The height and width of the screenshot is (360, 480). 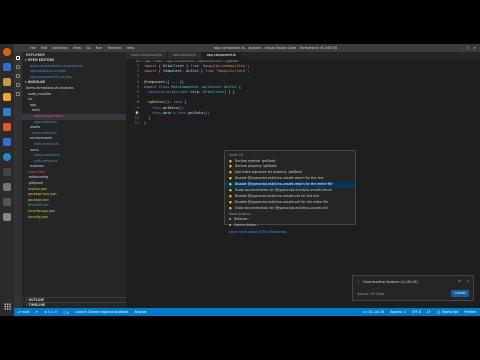 What do you see at coordinates (60, 48) in the screenshot?
I see `menu-item: Selection` at bounding box center [60, 48].